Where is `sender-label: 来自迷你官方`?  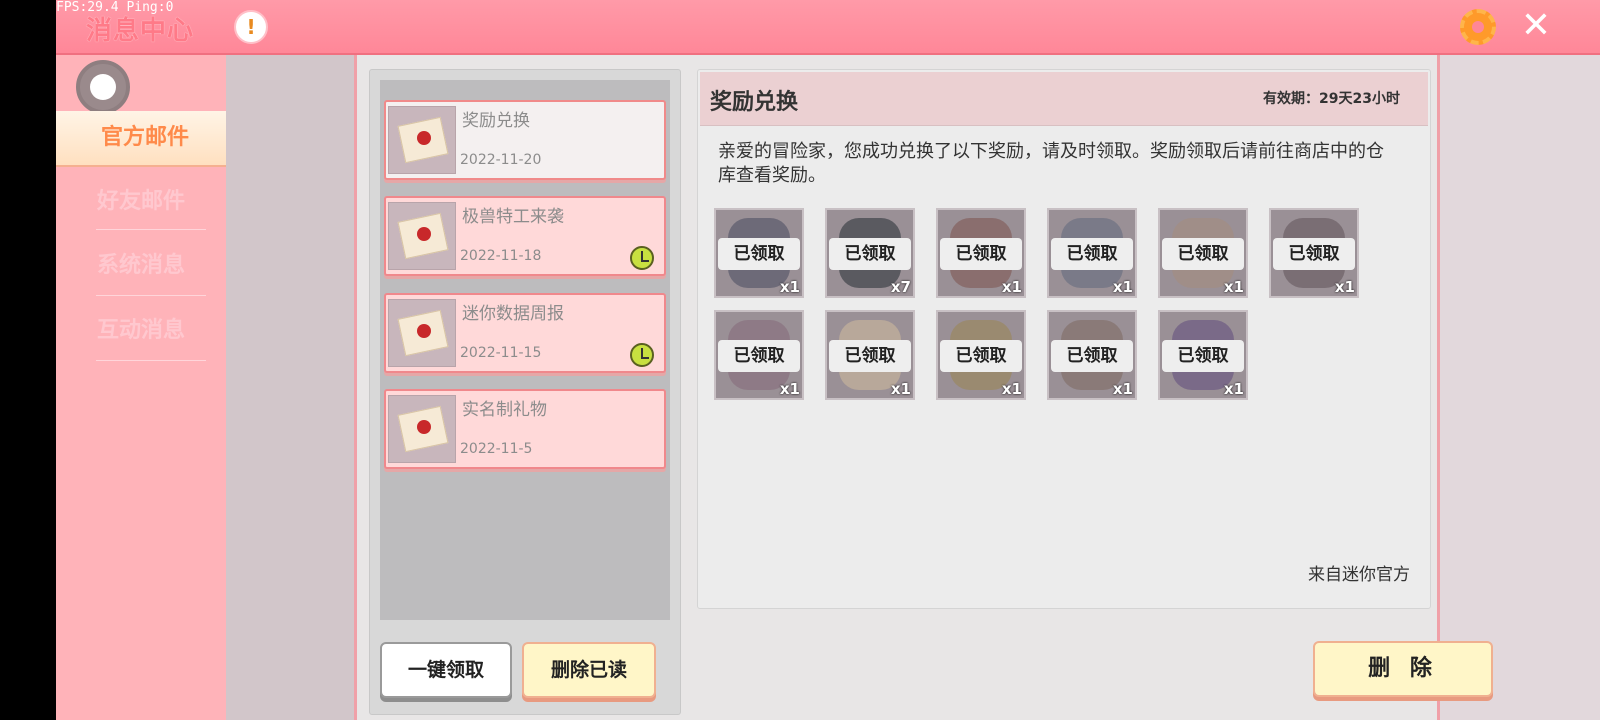 sender-label: 来自迷你官方 is located at coordinates (1359, 575).